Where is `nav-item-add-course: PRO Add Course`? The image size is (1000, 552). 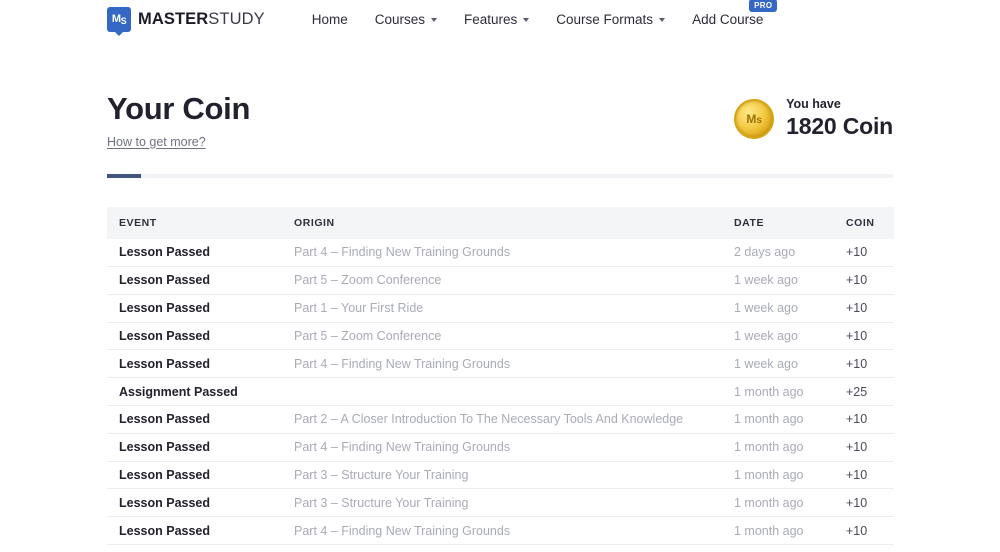
nav-item-add-course: PRO Add Course is located at coordinates (735, 13).